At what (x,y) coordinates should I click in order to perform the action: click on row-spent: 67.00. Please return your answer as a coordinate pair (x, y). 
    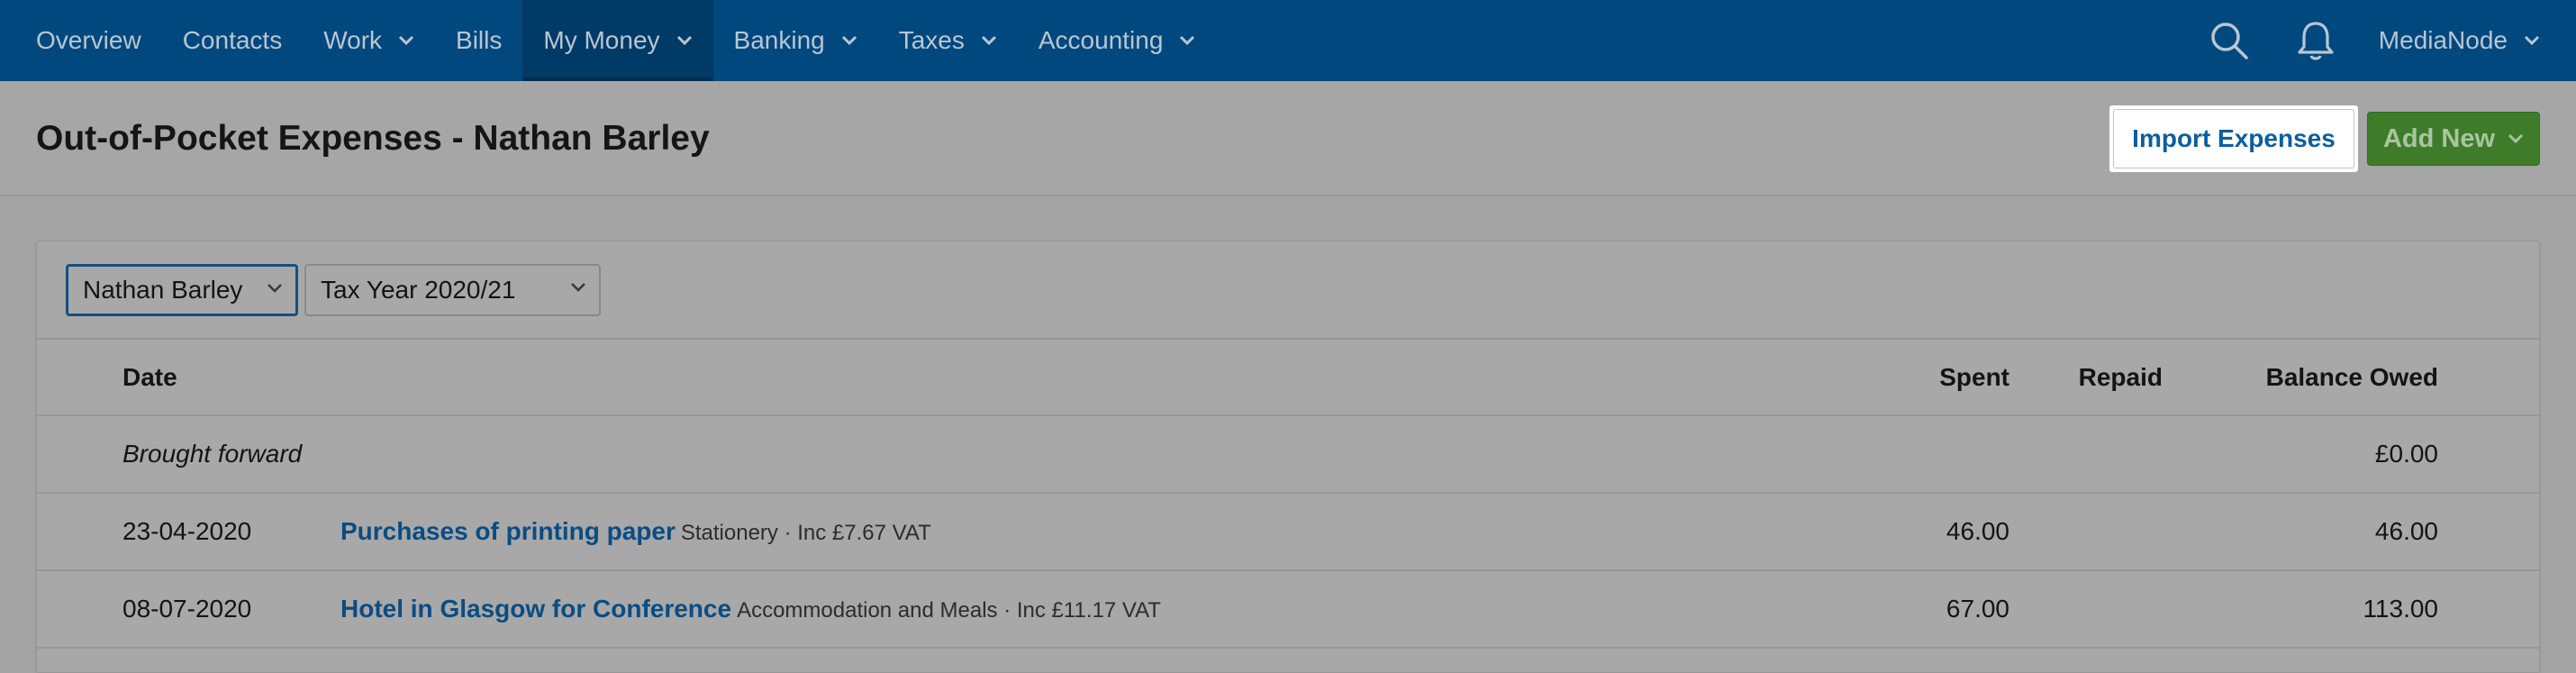
    Looking at the image, I should click on (1977, 609).